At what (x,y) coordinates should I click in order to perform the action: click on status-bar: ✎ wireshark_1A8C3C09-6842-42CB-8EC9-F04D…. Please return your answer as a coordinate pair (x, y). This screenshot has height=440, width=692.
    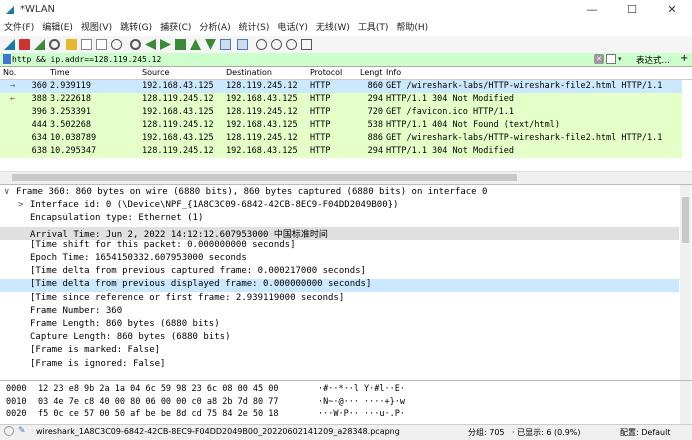
    Looking at the image, I should click on (346, 432).